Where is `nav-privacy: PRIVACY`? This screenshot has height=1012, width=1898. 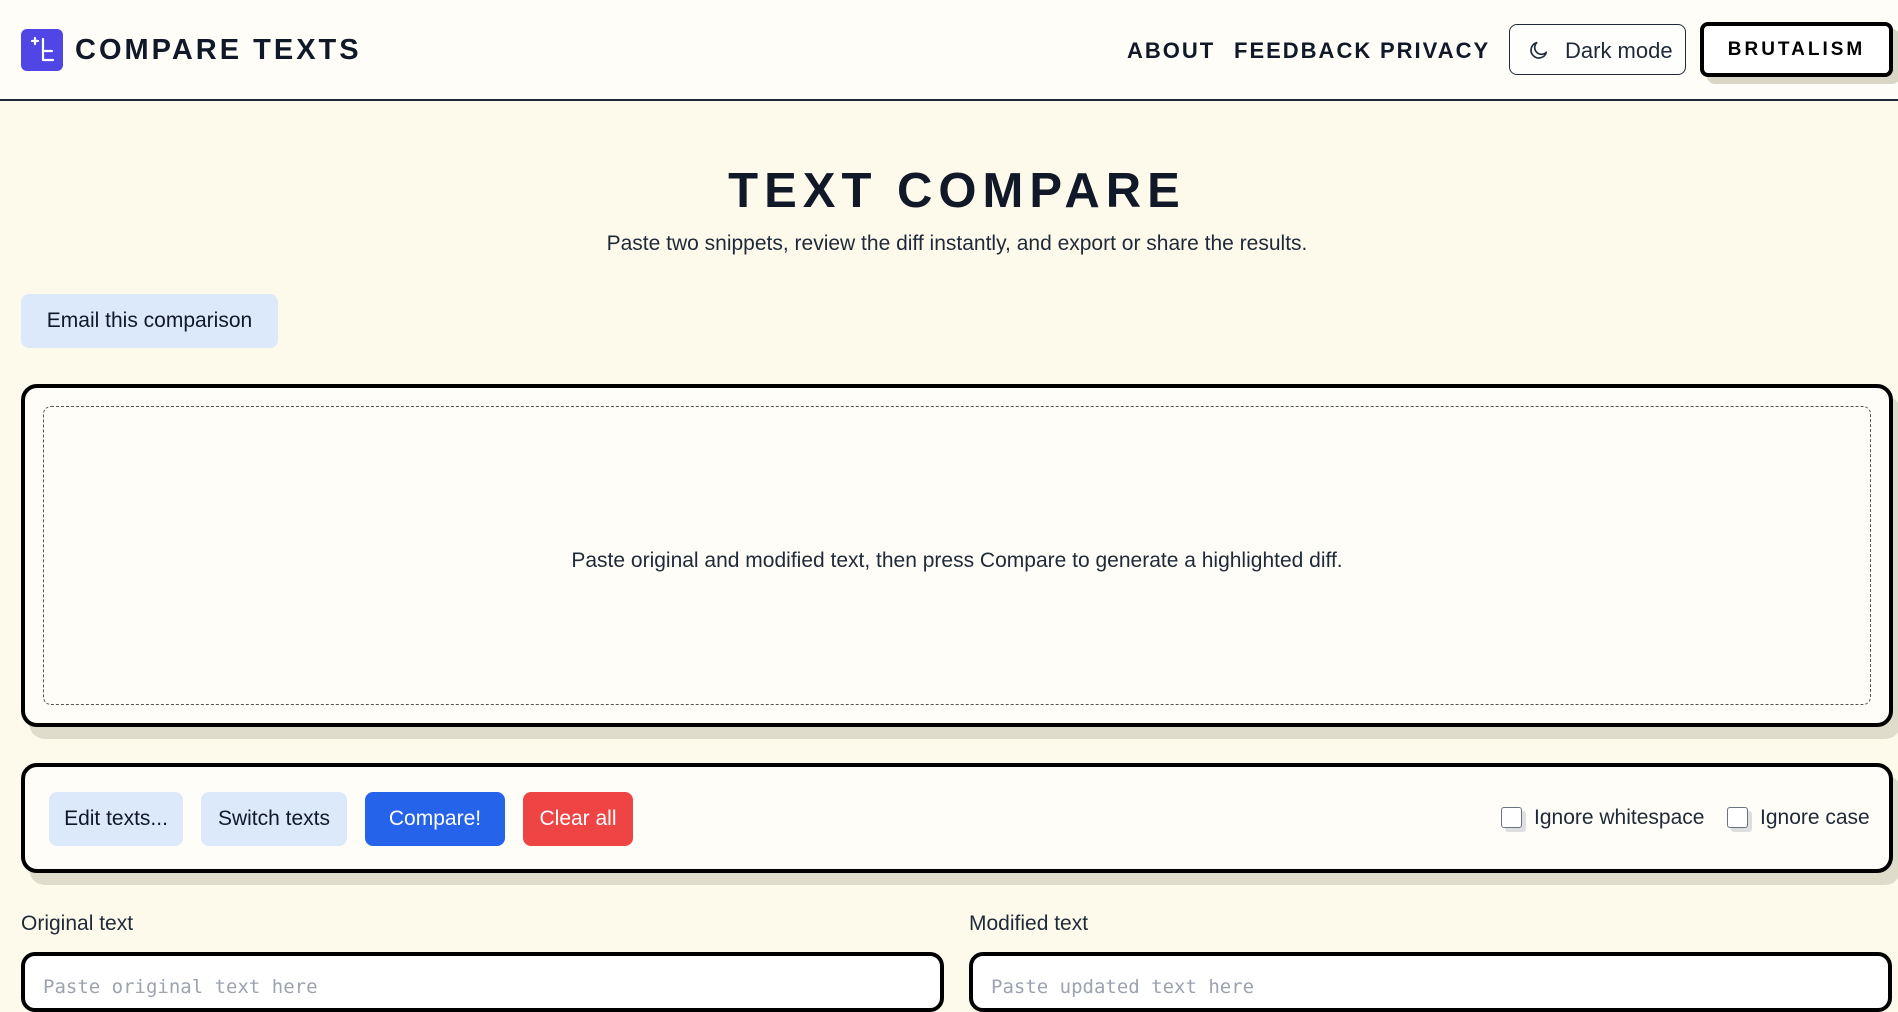 nav-privacy: PRIVACY is located at coordinates (1435, 51).